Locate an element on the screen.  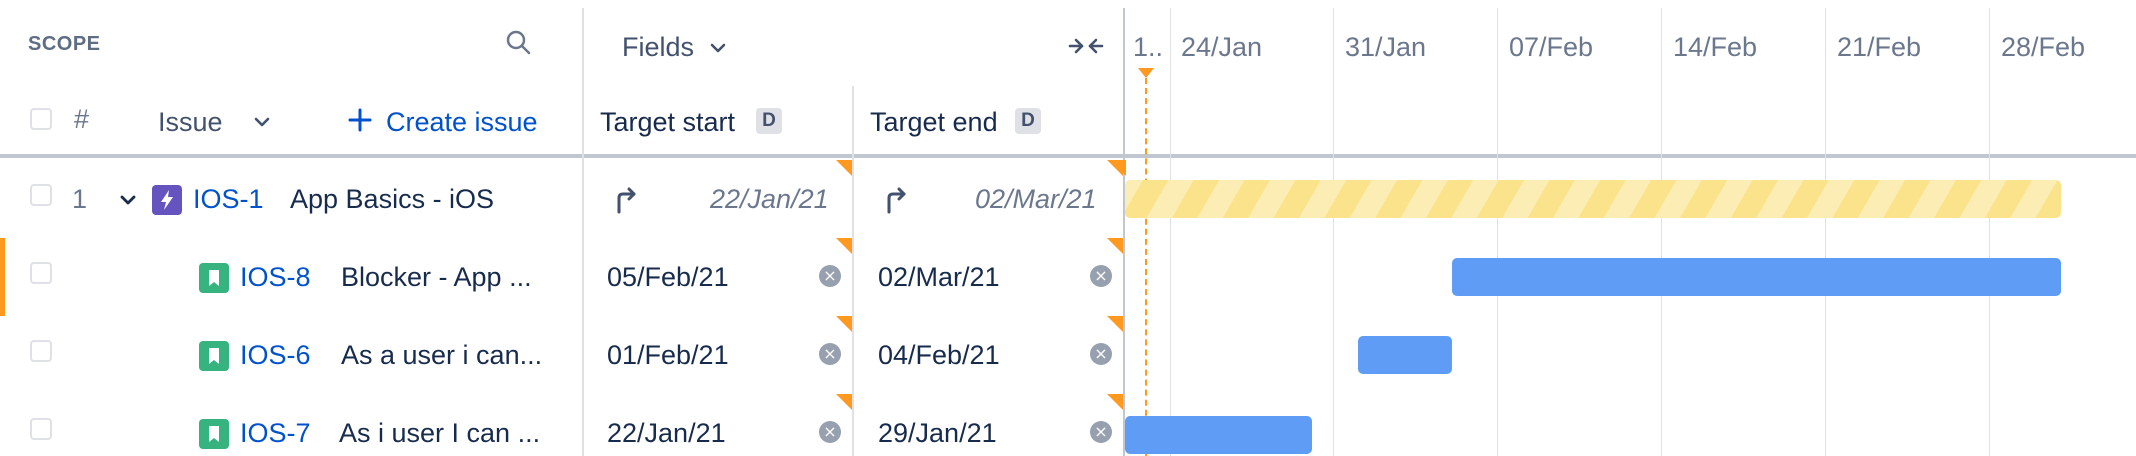
issue-key-link: IOS-7 is located at coordinates (275, 433).